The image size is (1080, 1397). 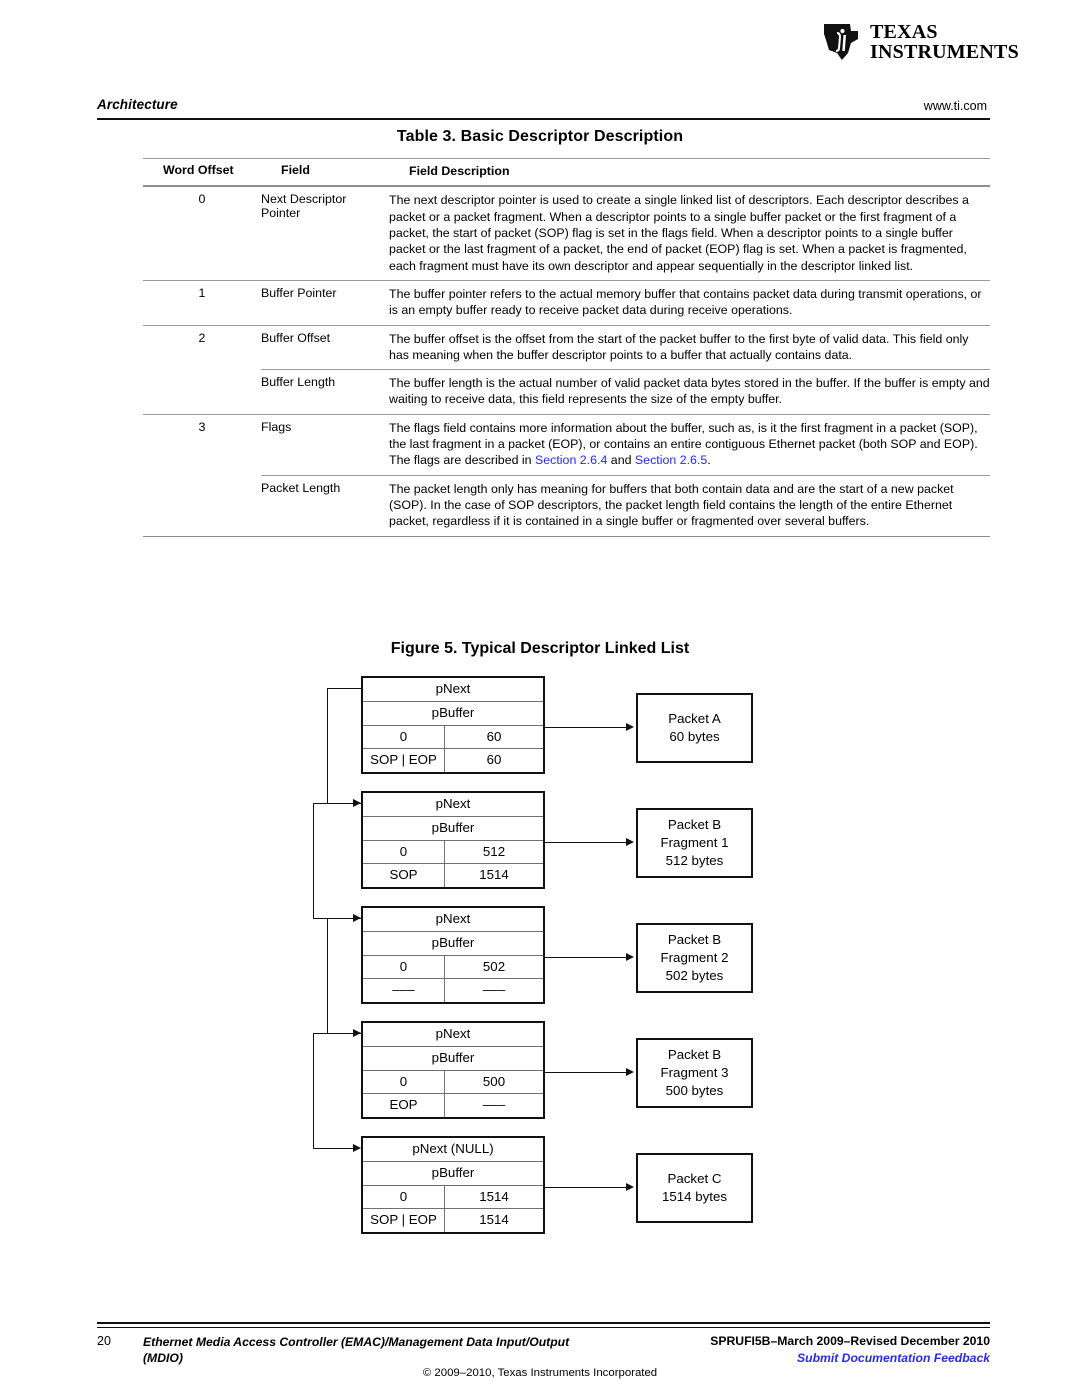 What do you see at coordinates (494, 851) in the screenshot?
I see `buffer-length-value: 512` at bounding box center [494, 851].